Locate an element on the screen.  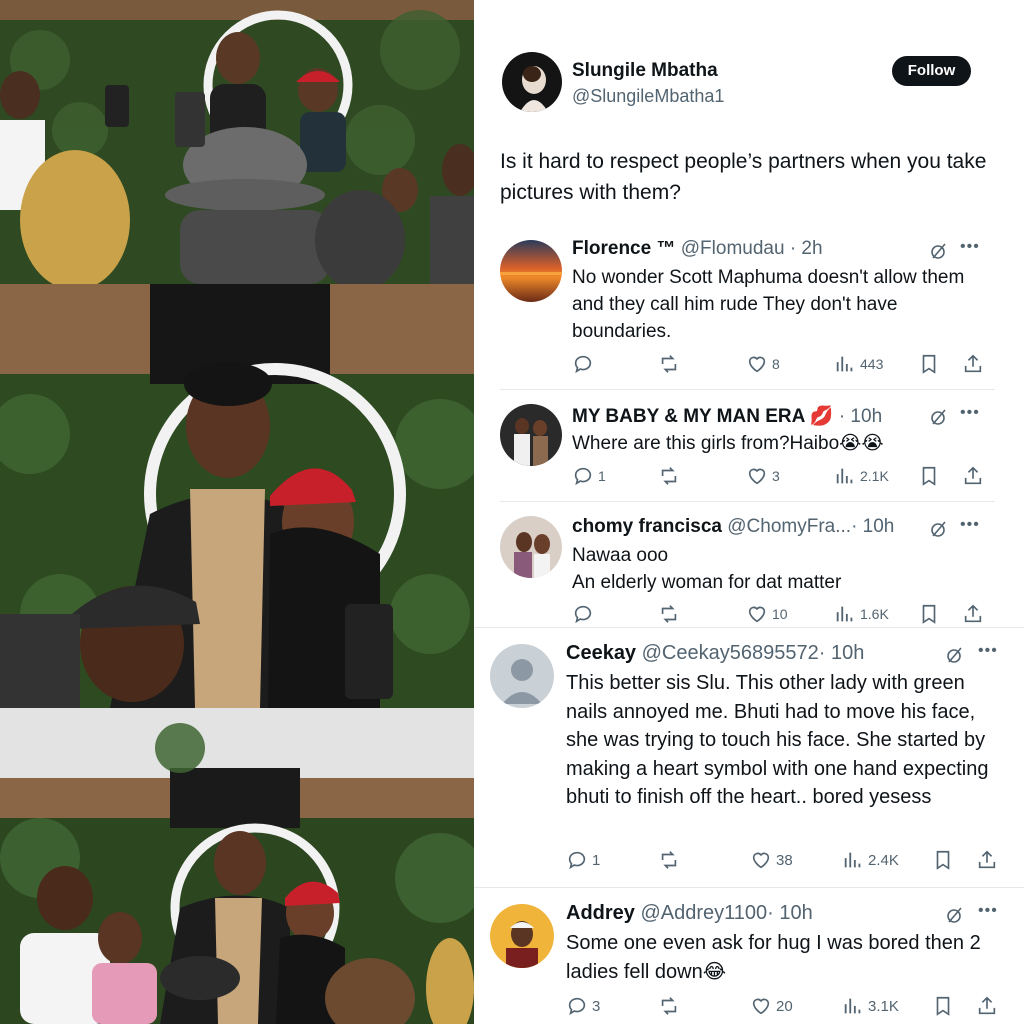
reply-author-name: MY BABY & MY MAN ERA 💋 is located at coordinates (703, 416).